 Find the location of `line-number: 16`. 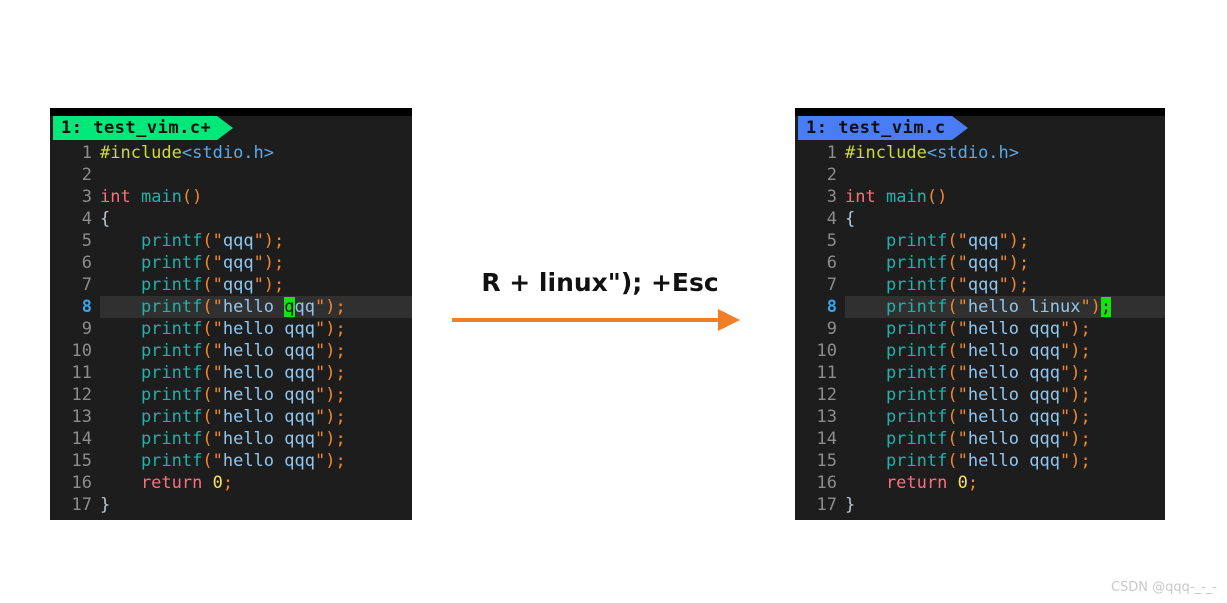

line-number: 16 is located at coordinates (81, 483).